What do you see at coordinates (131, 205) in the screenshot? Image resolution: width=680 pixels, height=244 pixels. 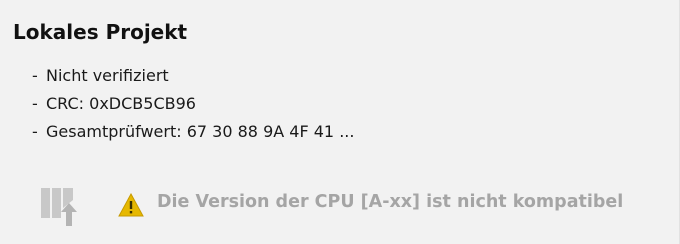 I see `warning-triangle-icon` at bounding box center [131, 205].